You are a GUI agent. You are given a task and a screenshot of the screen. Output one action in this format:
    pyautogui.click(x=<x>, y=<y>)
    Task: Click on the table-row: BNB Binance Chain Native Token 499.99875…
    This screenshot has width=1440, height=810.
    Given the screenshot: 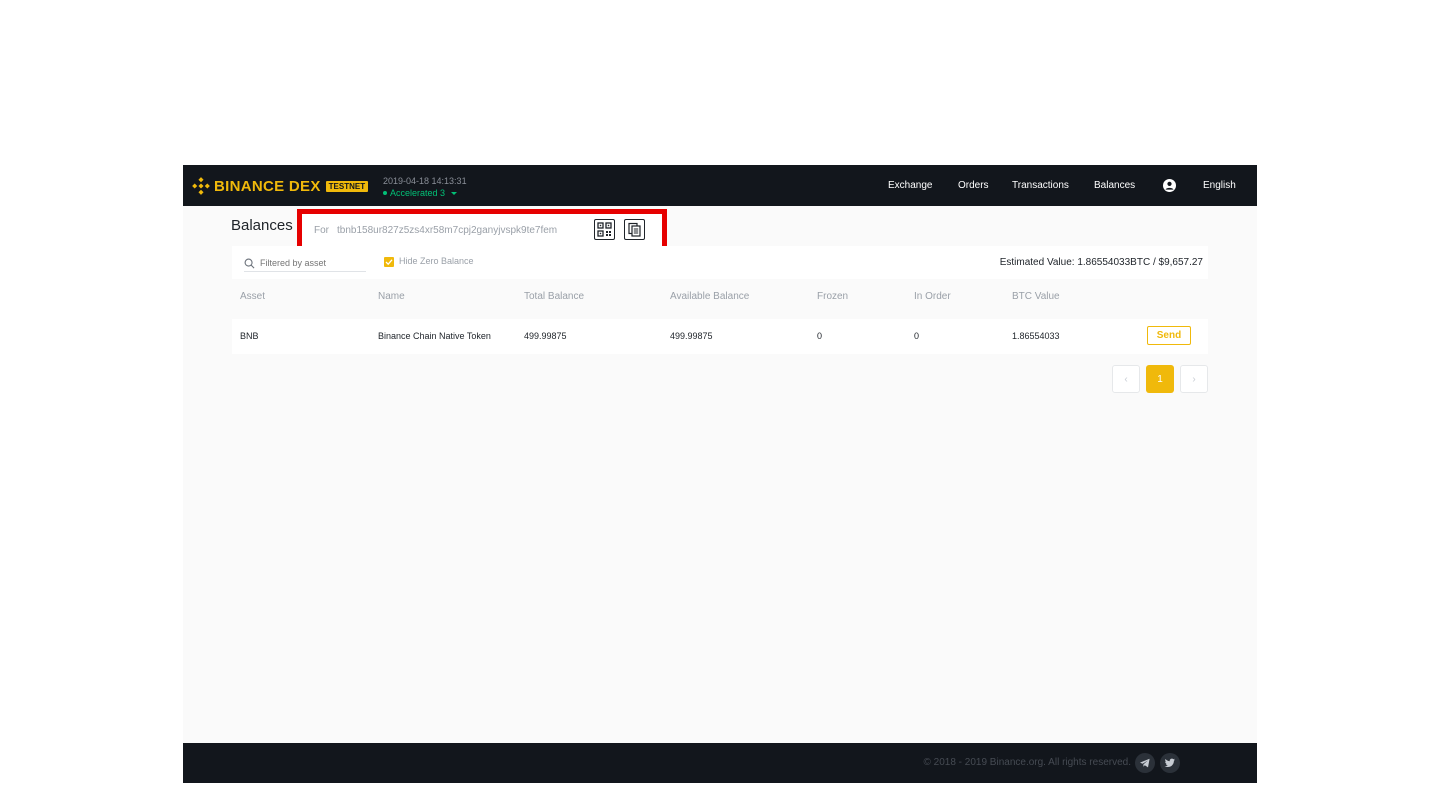 What is the action you would take?
    pyautogui.click(x=720, y=336)
    